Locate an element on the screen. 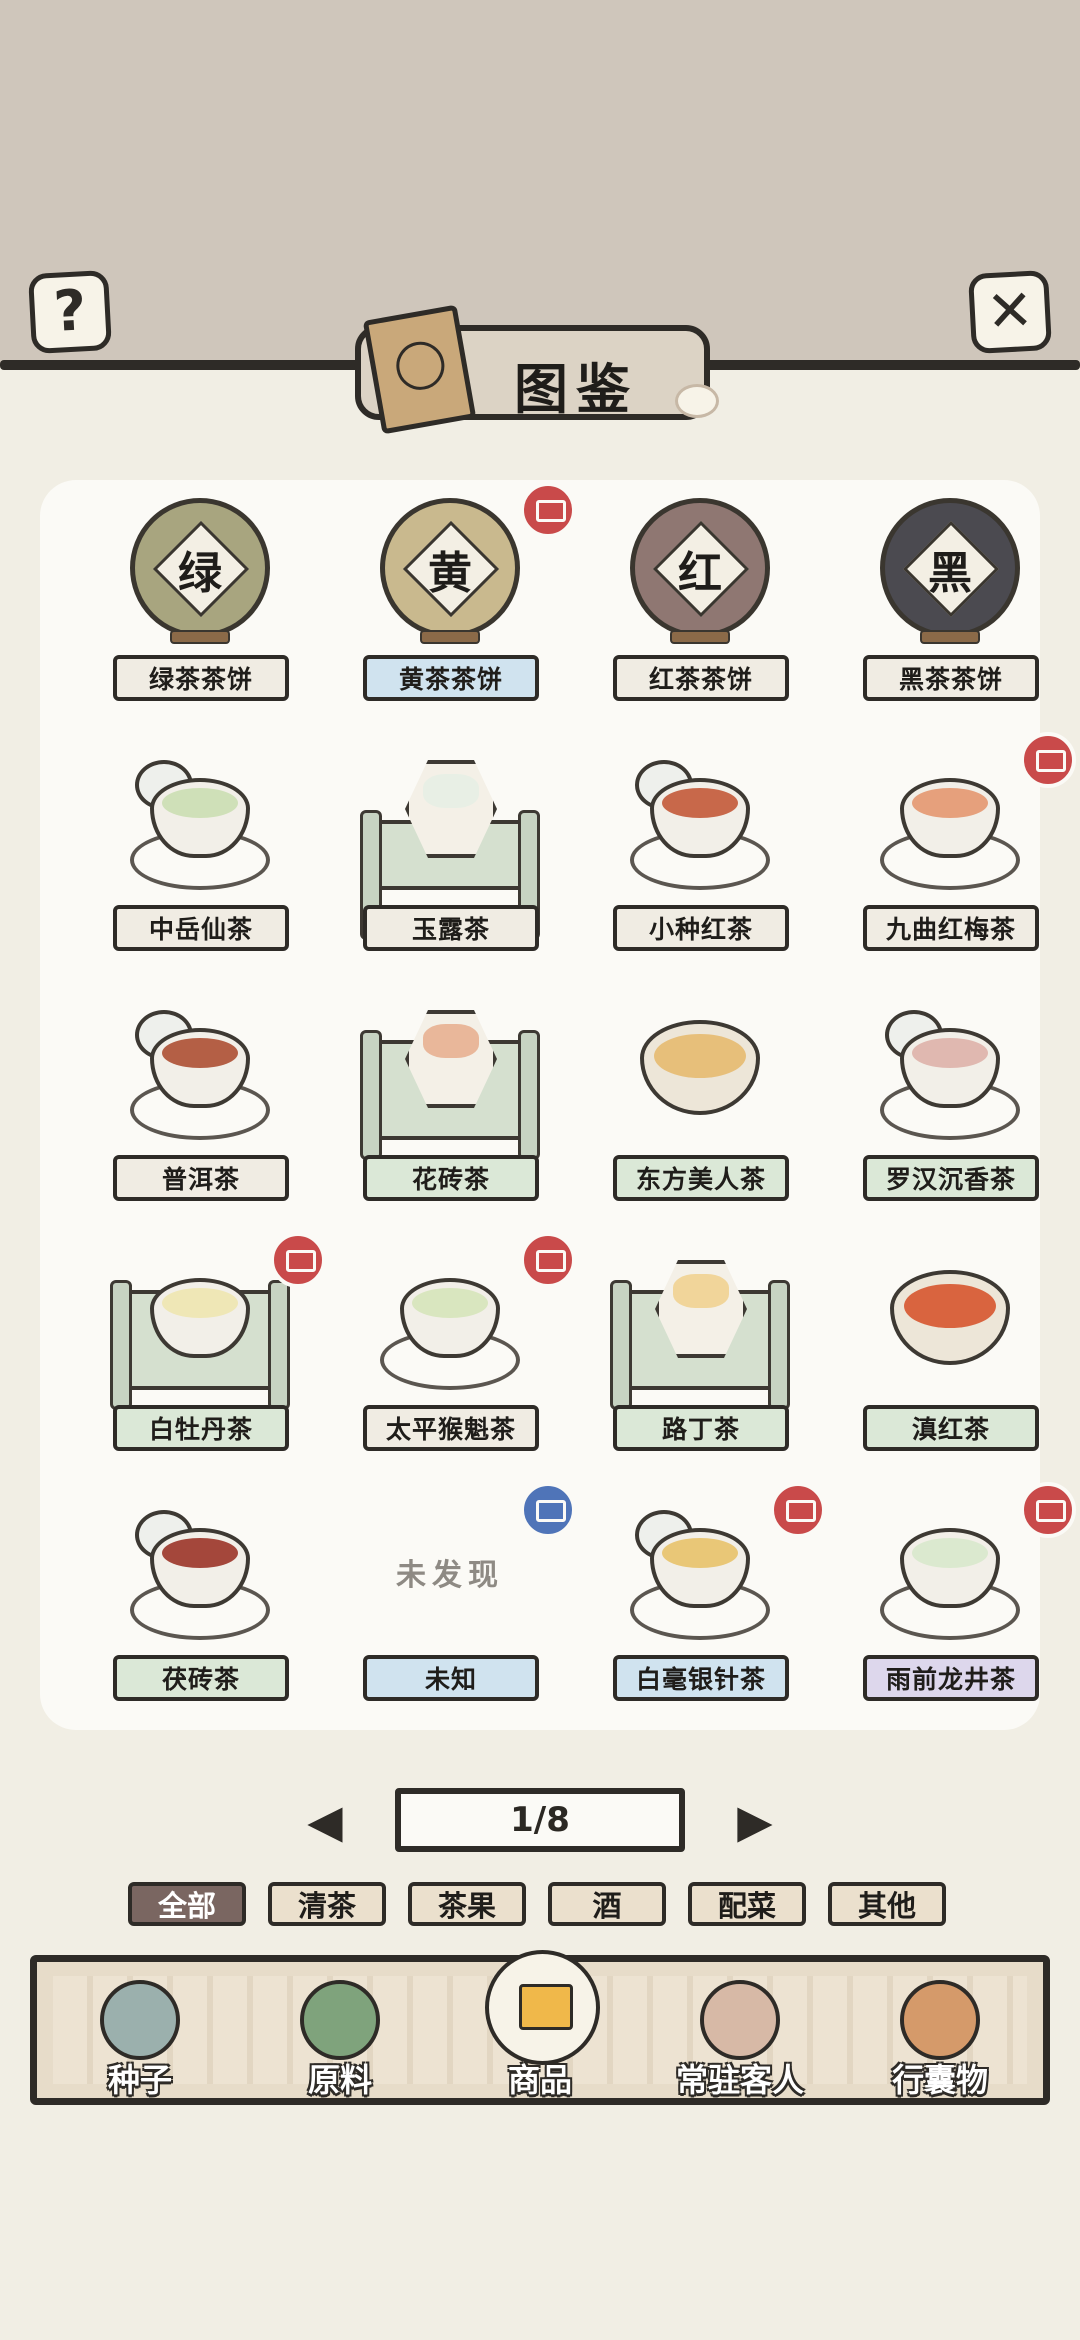  nav-item-label: 常驻客人 is located at coordinates (739, 2080).